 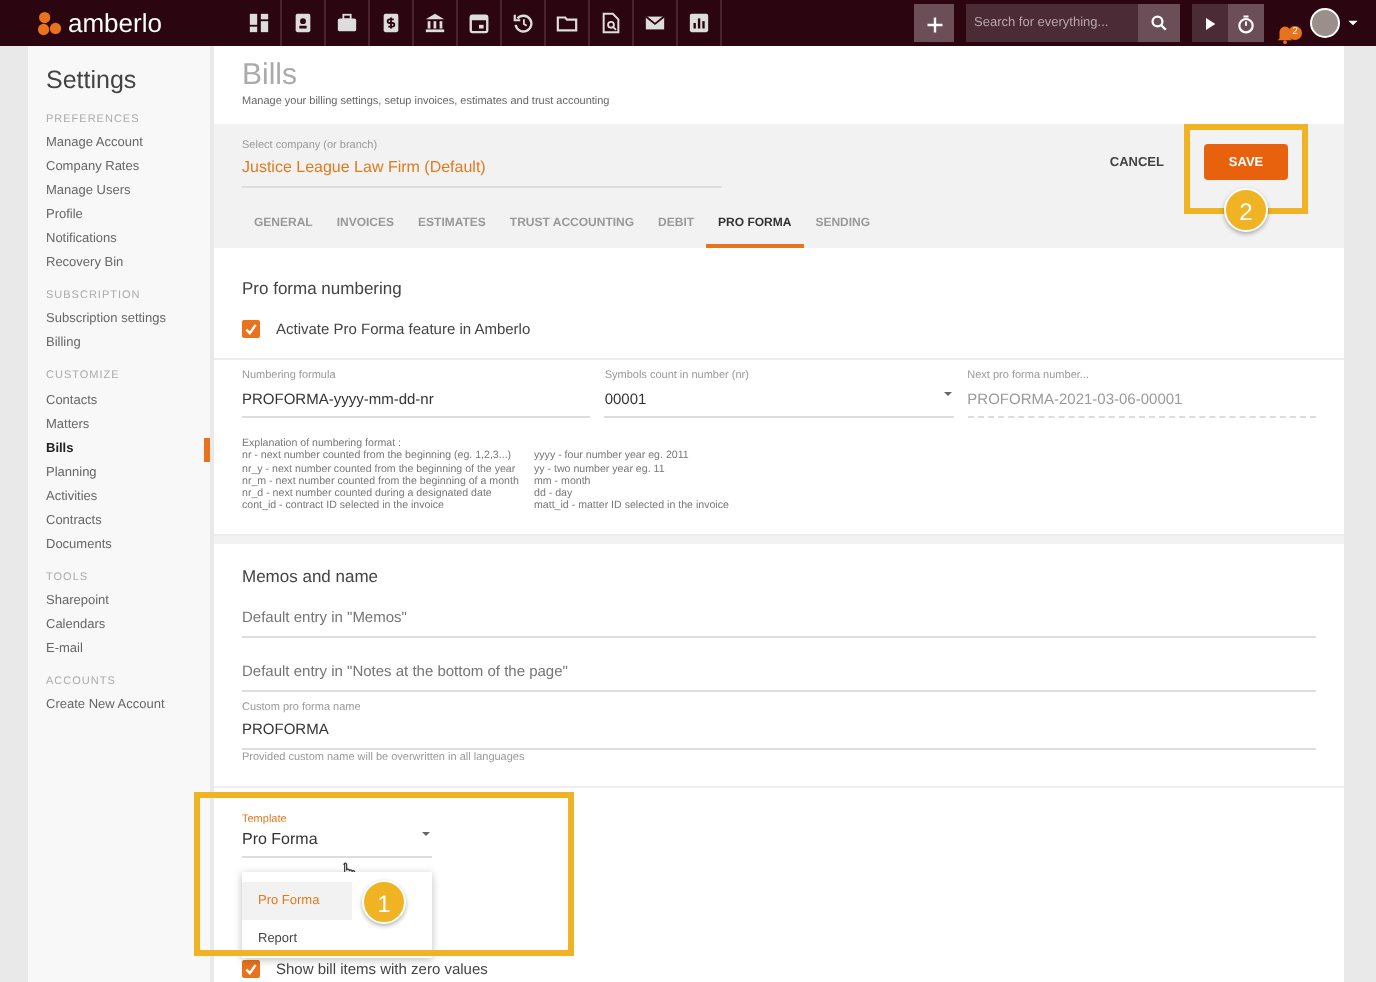 What do you see at coordinates (478, 23) in the screenshot?
I see `calendar-icon` at bounding box center [478, 23].